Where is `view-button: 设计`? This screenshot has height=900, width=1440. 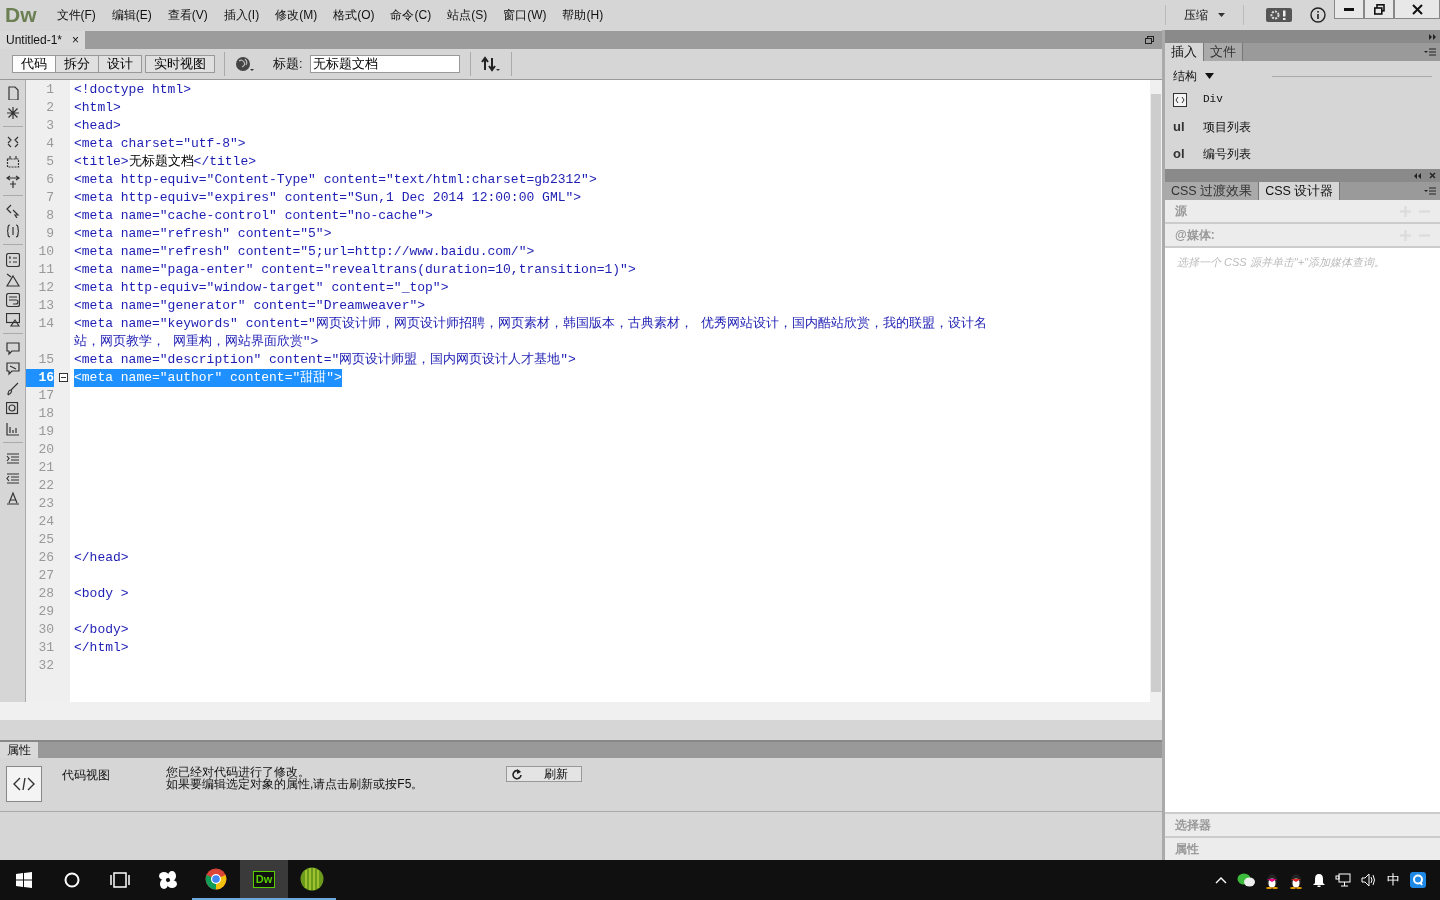 view-button: 设计 is located at coordinates (120, 64).